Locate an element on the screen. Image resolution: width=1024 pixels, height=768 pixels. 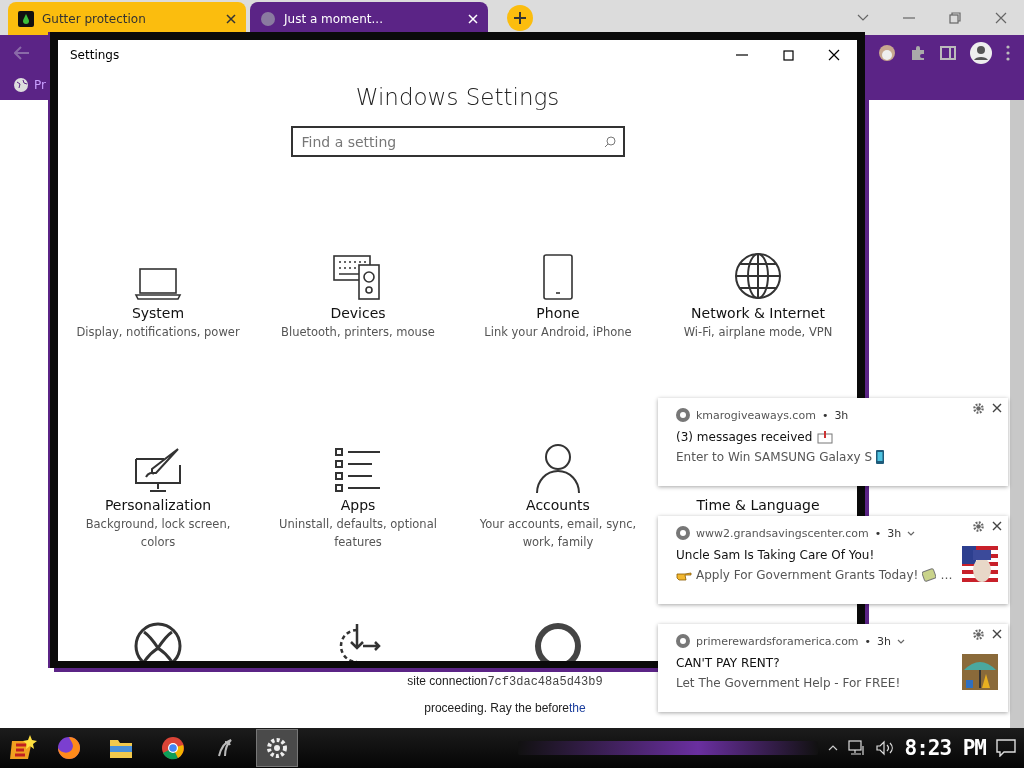
puzzle-icon is located at coordinates (918, 52).